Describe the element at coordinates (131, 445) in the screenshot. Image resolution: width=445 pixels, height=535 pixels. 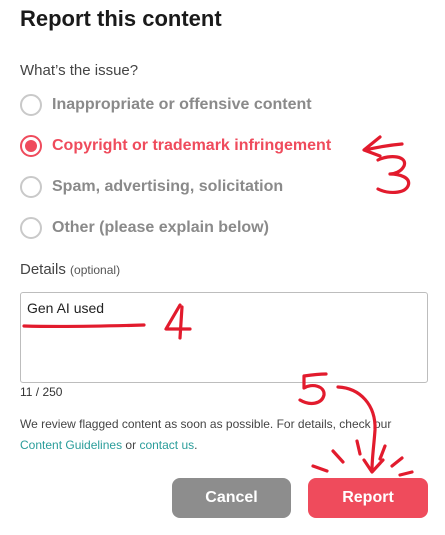
I see `notice-or: or` at that location.